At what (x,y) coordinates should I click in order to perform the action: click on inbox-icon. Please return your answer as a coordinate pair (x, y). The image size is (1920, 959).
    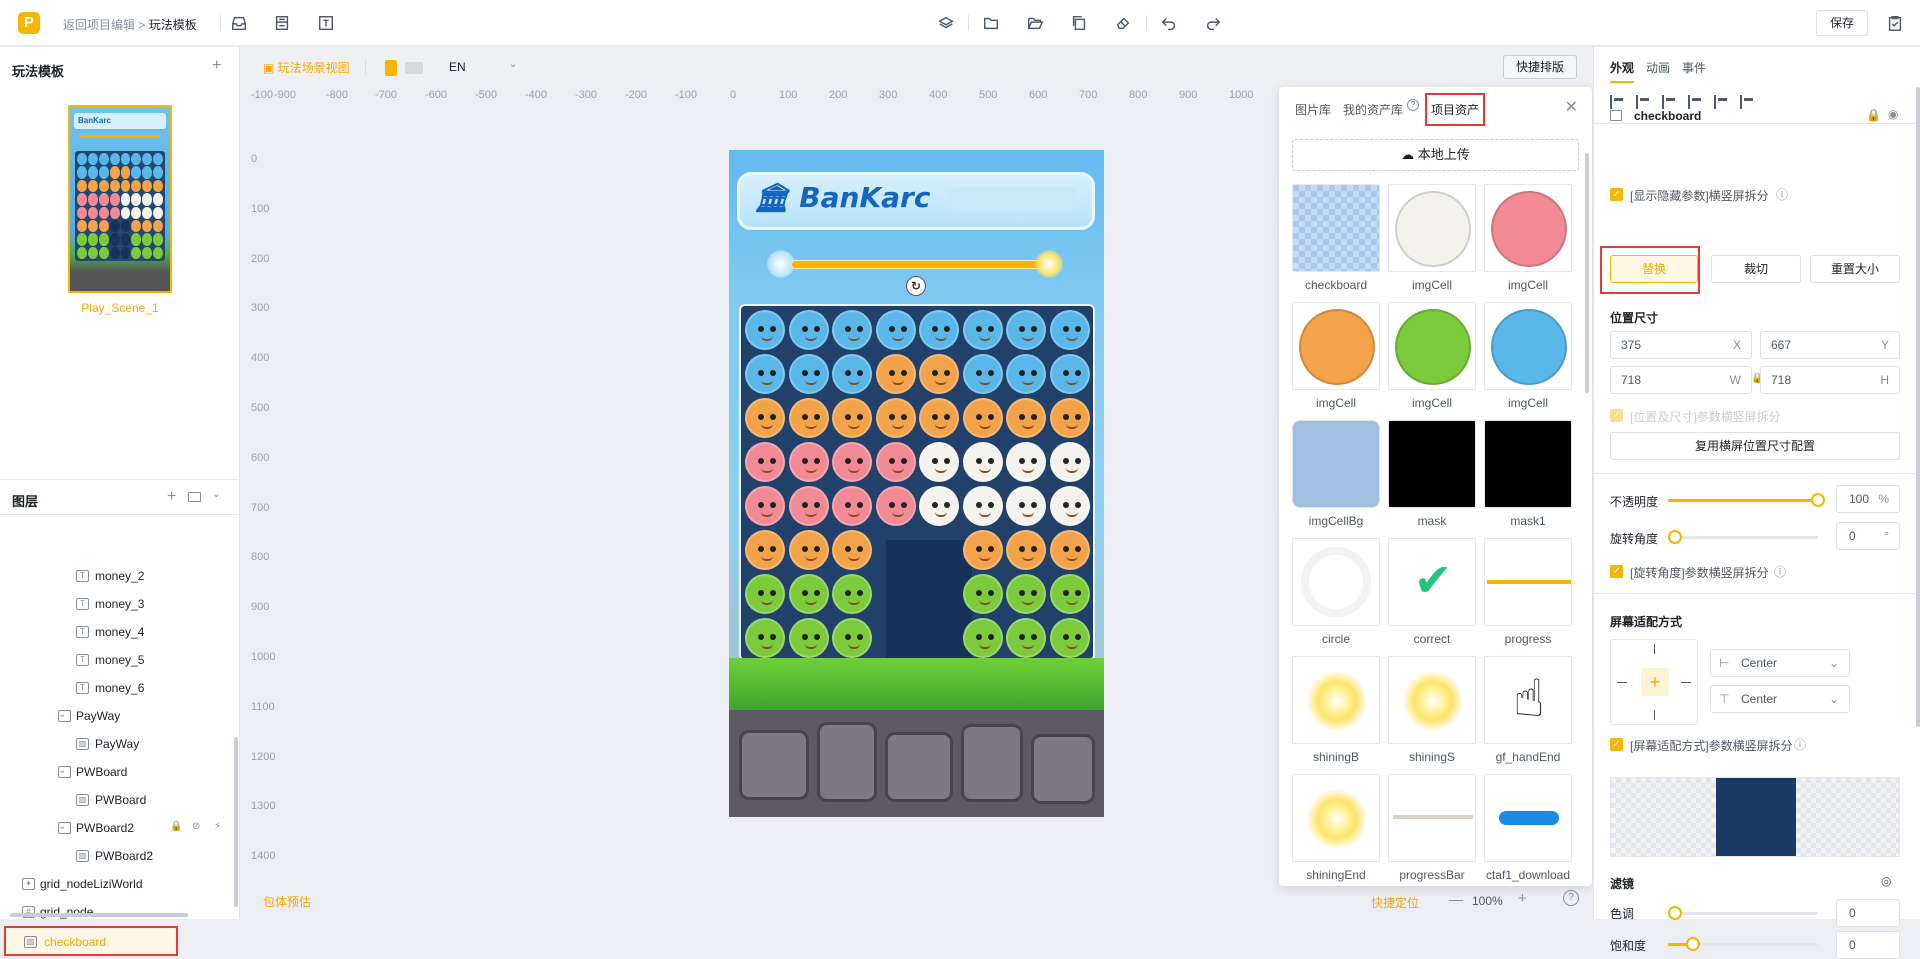
    Looking at the image, I should click on (239, 23).